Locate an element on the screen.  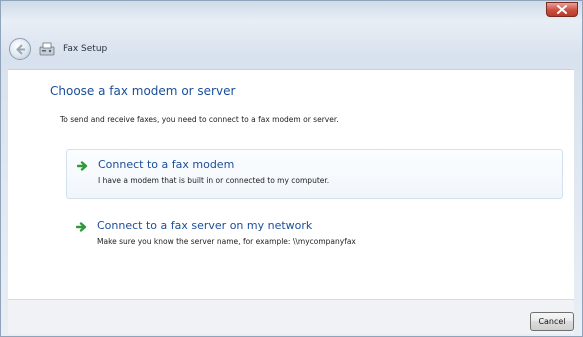
cancel-button: Cancel is located at coordinates (552, 321).